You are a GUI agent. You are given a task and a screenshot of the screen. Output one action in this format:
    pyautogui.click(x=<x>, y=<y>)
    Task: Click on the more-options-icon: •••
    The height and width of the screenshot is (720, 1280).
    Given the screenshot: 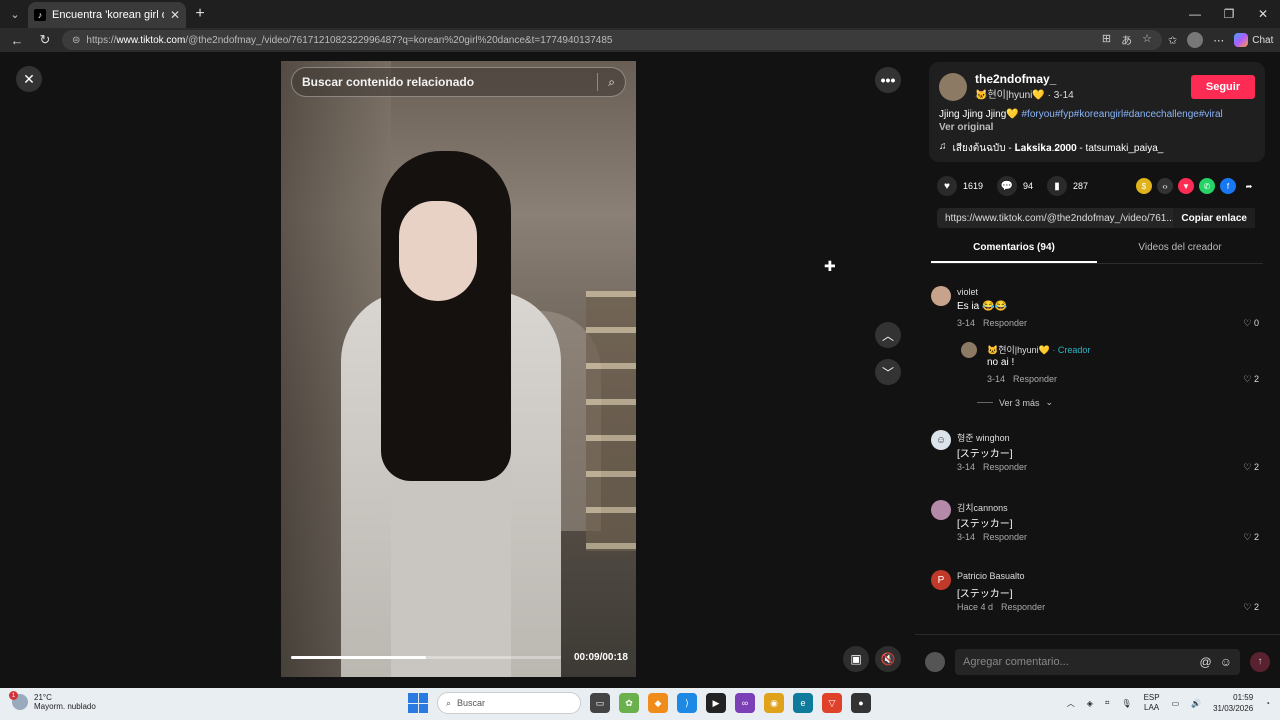 What is the action you would take?
    pyautogui.click(x=888, y=80)
    